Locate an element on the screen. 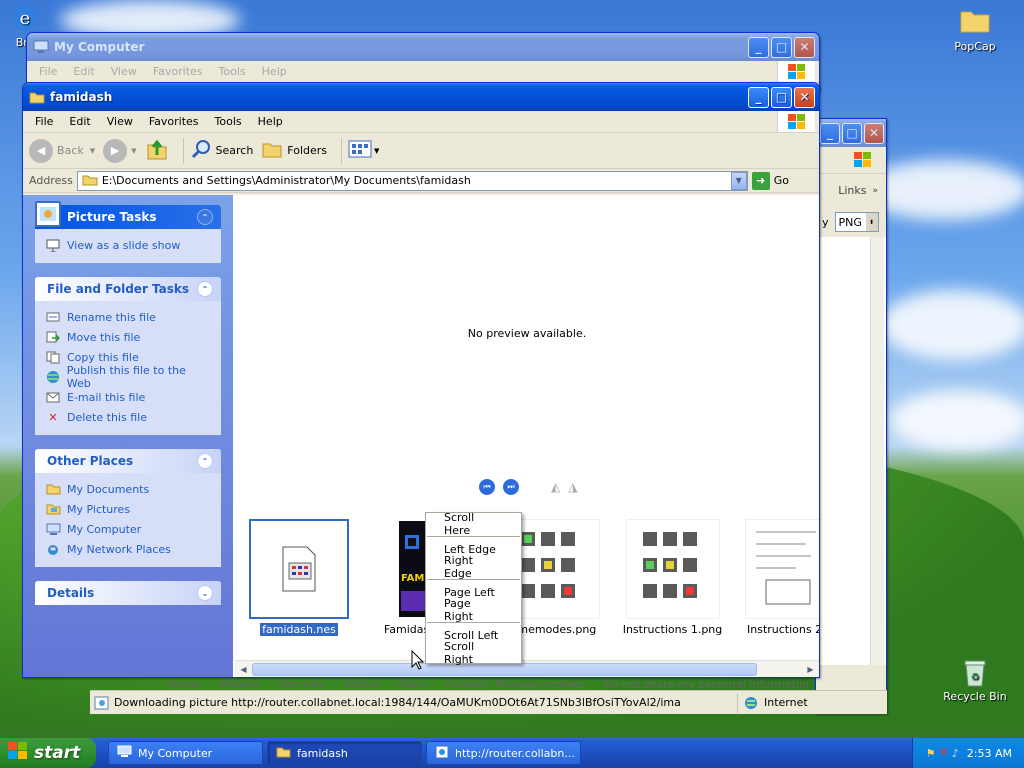 Image resolution: width=1024 pixels, height=768 pixels. network-tray-icon: ⚑ is located at coordinates (931, 753).